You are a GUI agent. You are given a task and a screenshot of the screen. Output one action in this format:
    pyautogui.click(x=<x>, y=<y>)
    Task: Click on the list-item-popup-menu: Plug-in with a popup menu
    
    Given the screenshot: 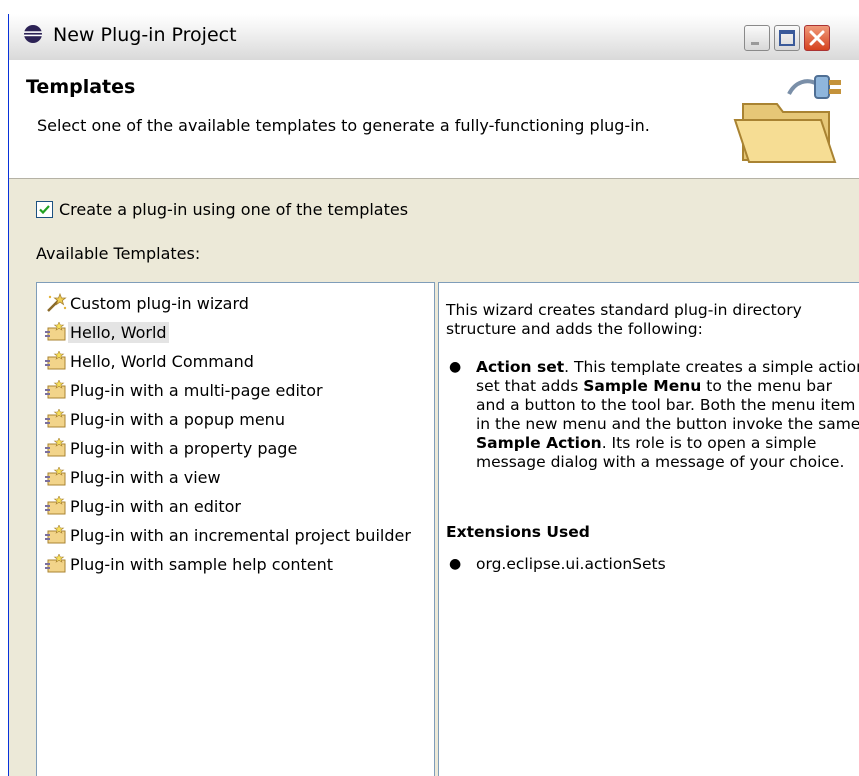 What is the action you would take?
    pyautogui.click(x=166, y=419)
    